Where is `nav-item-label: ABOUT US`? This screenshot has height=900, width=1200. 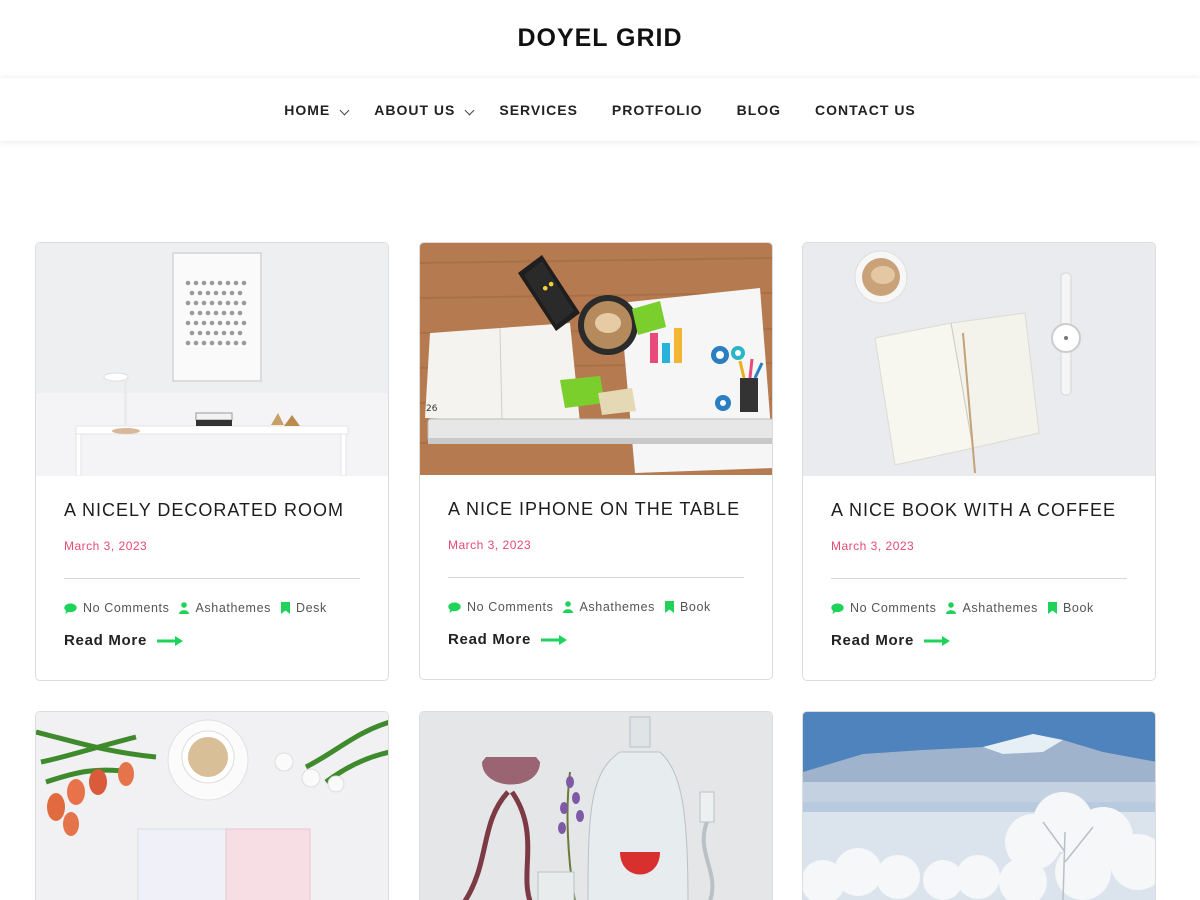
nav-item-label: ABOUT US is located at coordinates (415, 109).